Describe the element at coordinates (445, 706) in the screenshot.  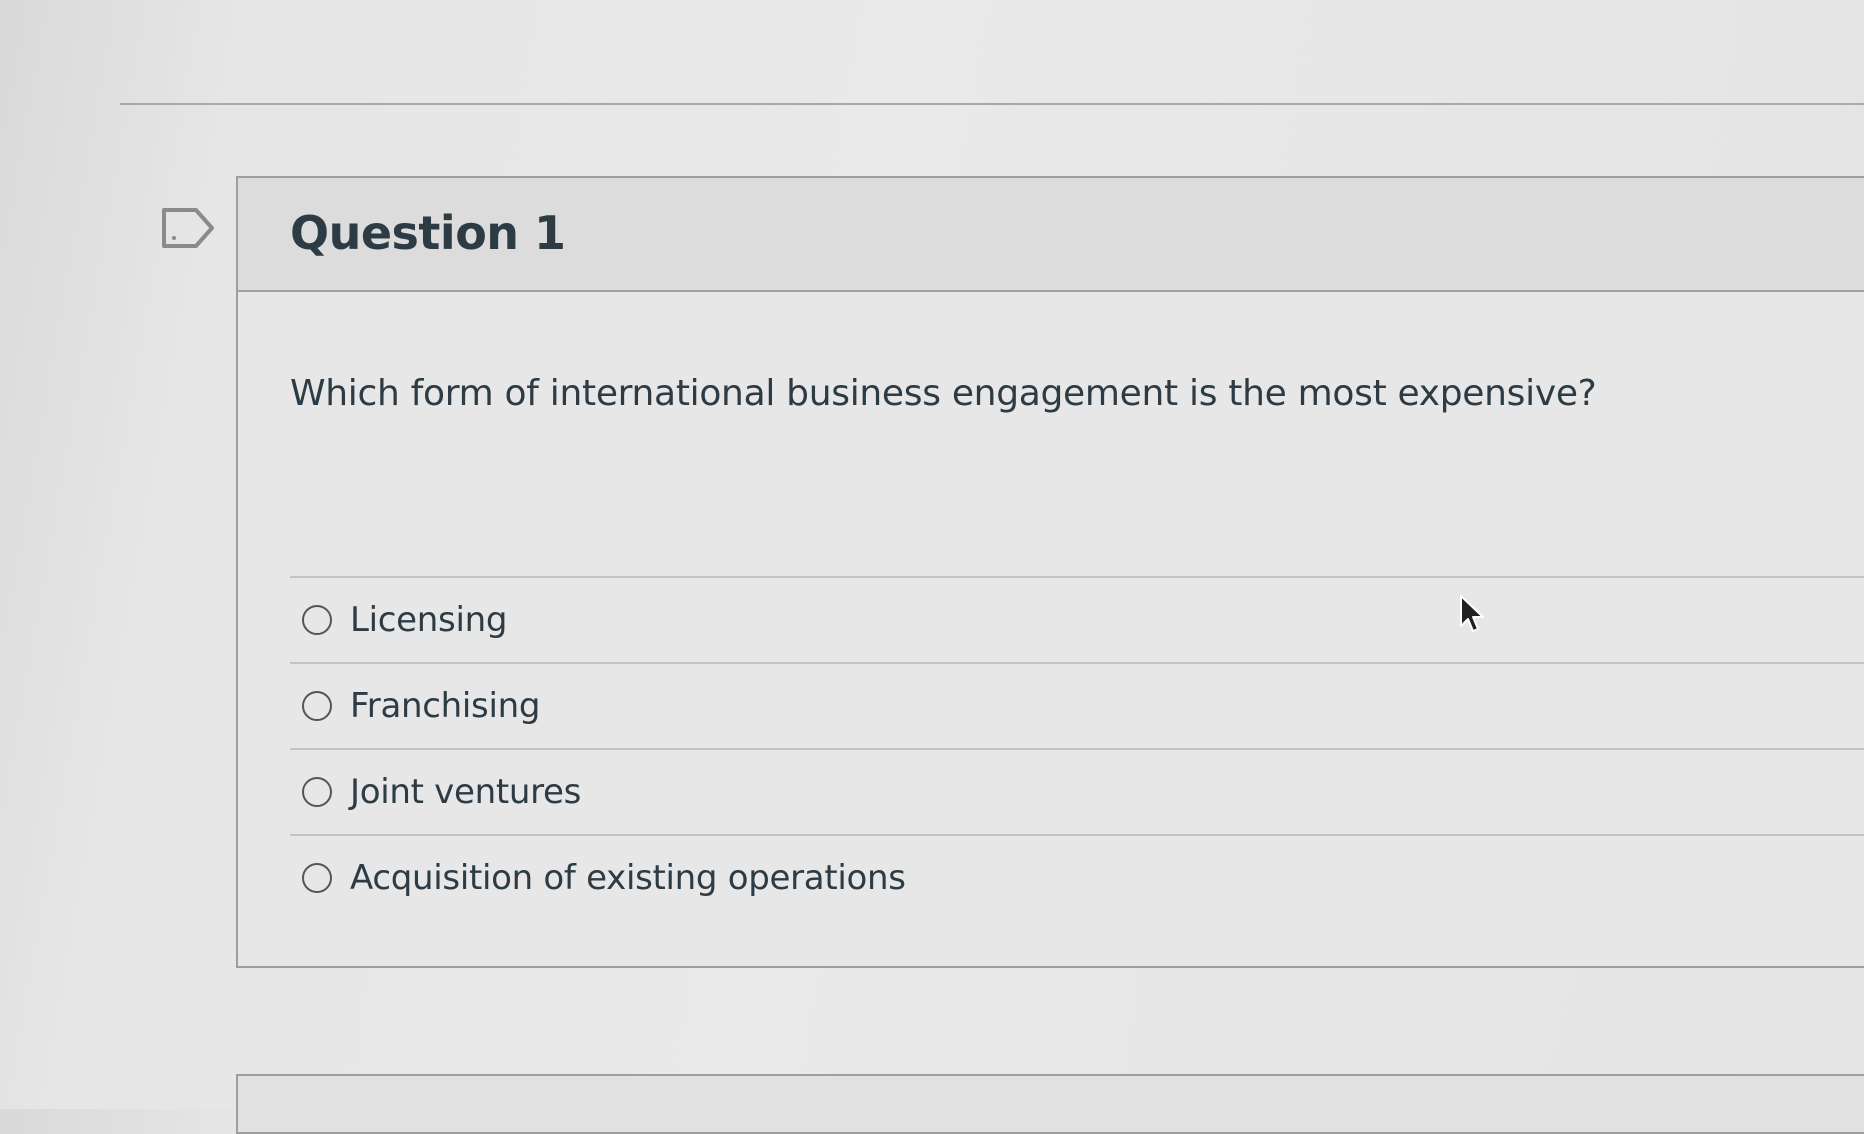
I see `answer-label: Franchising` at that location.